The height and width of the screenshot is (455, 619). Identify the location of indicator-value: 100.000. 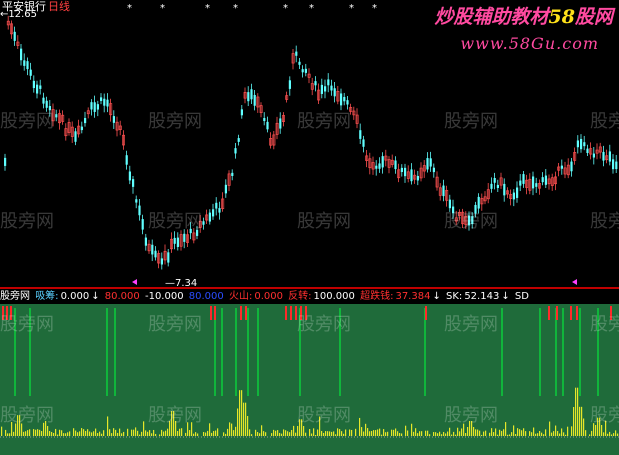
(334, 296).